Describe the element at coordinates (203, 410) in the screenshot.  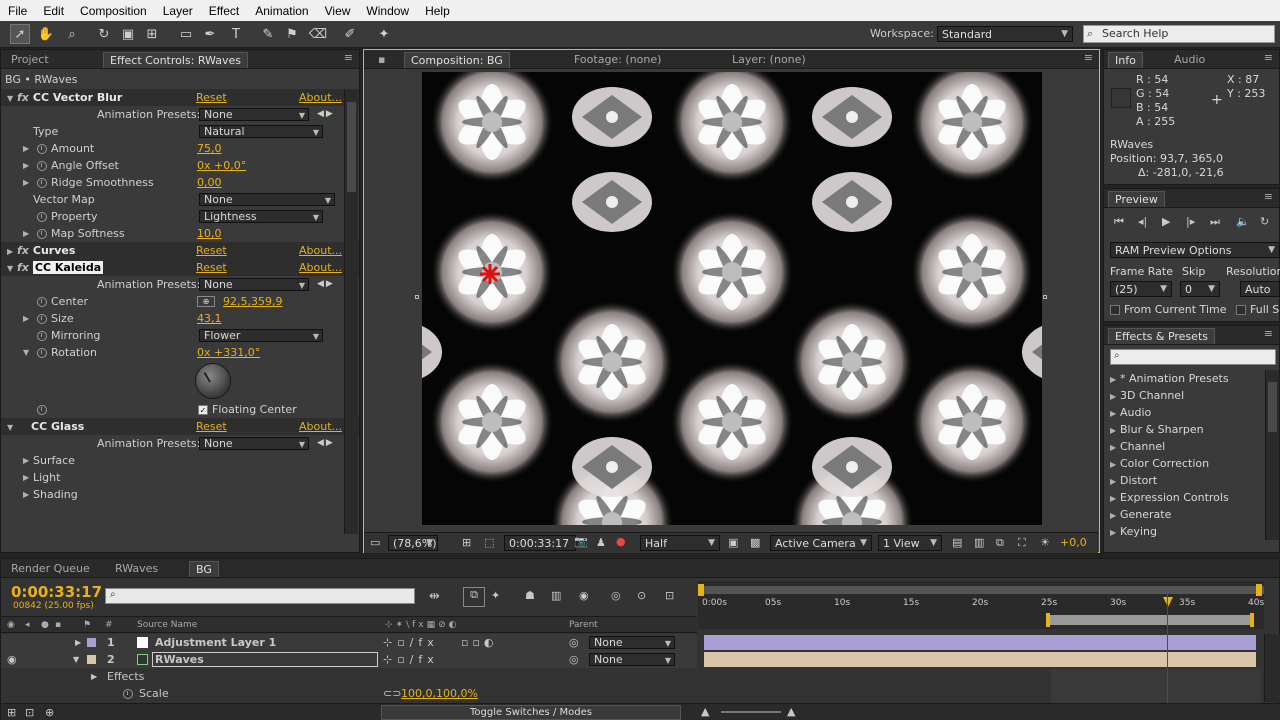
I see `floating-center-checkbox: ✓` at that location.